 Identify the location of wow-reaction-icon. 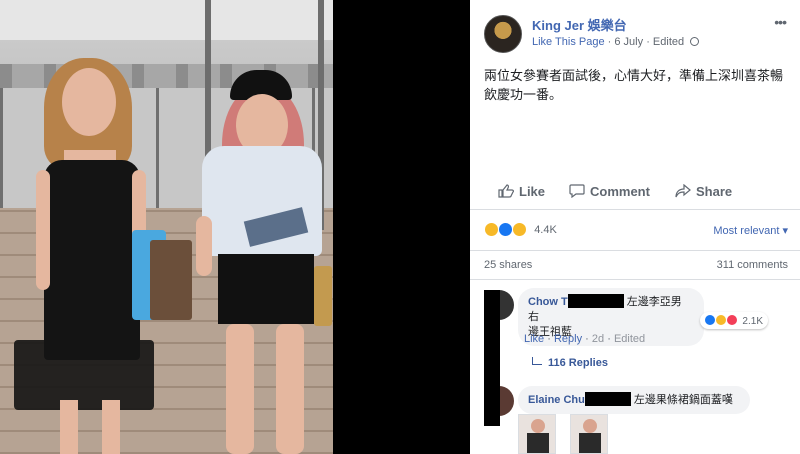
(520, 229).